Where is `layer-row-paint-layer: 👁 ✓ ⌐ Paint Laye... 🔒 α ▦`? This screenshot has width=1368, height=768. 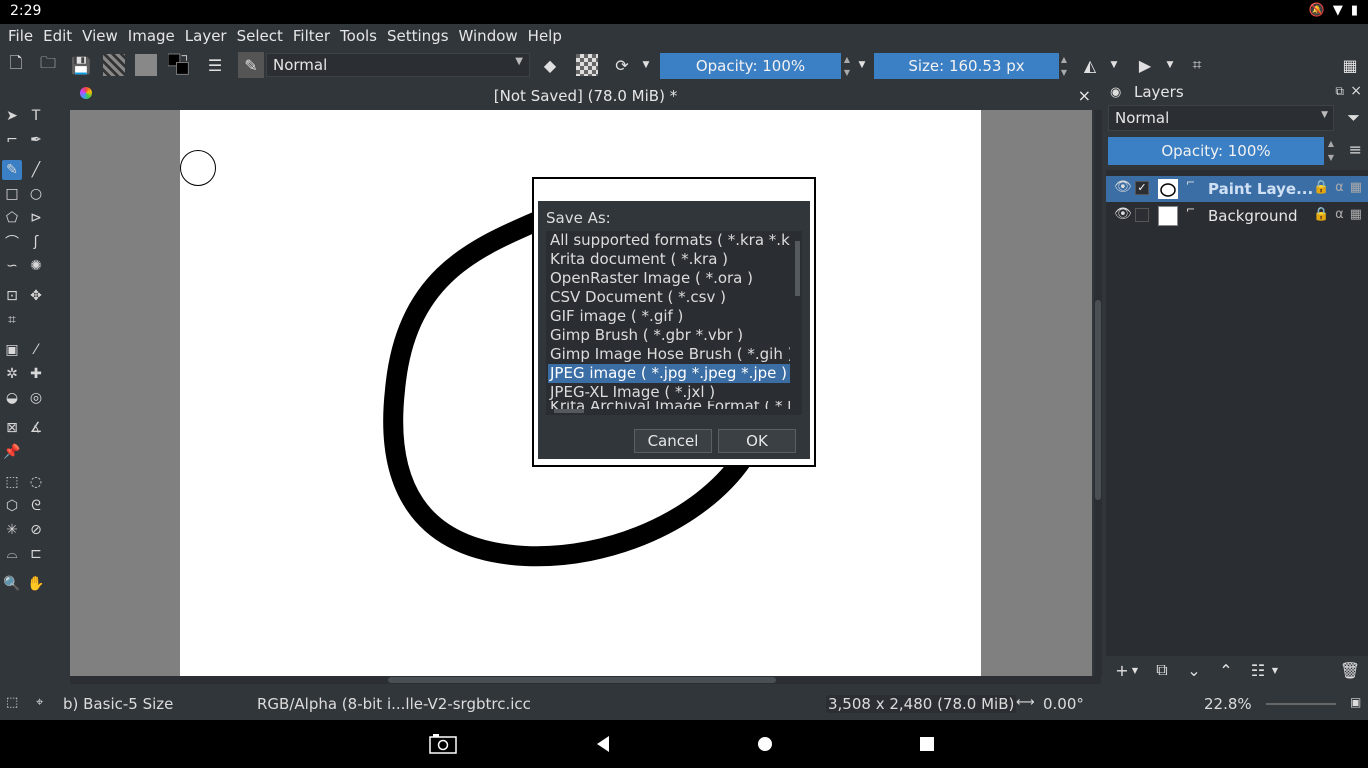
layer-row-paint-layer: 👁 ✓ ⌐ Paint Laye... 🔒 α ▦ is located at coordinates (1237, 189).